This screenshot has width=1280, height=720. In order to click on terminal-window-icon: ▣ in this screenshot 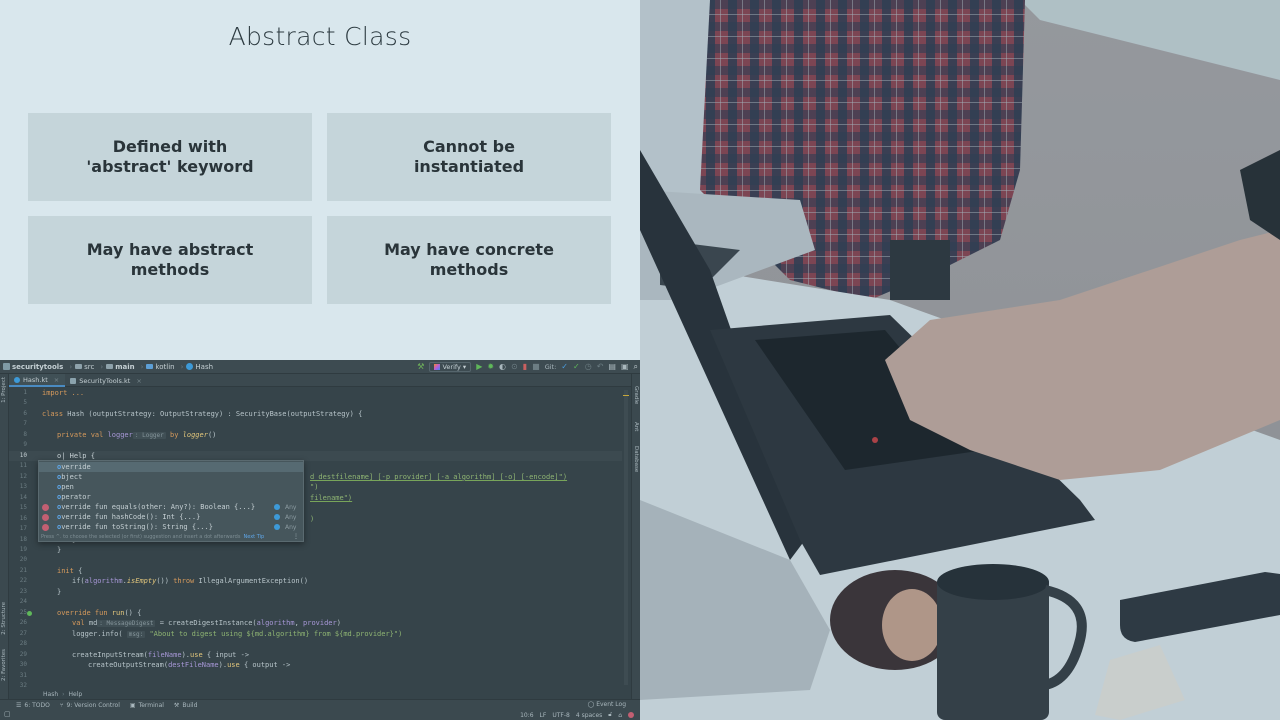, I will do `click(625, 367)`.